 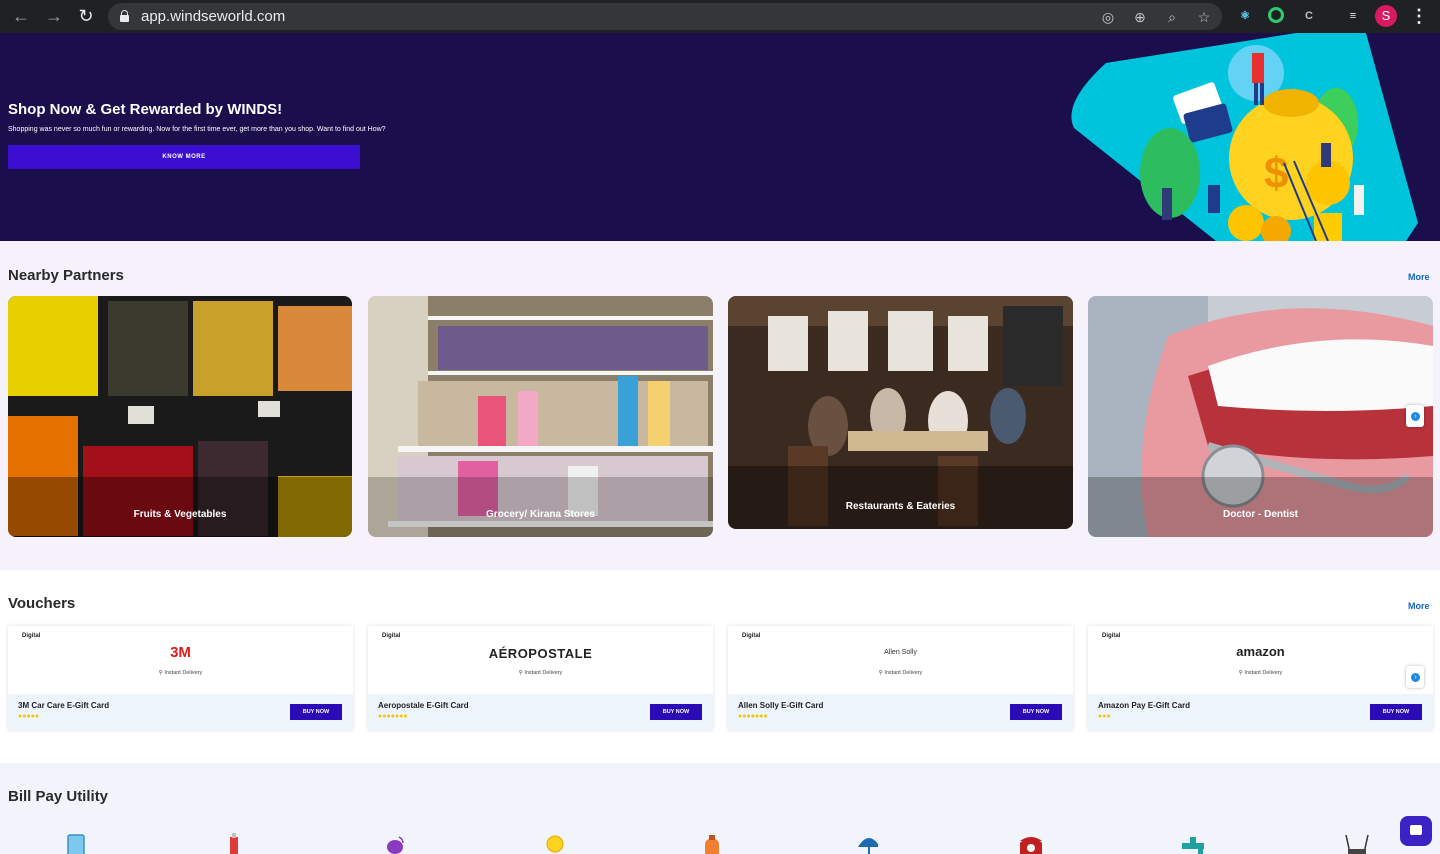 What do you see at coordinates (76, 843) in the screenshot?
I see `mobile-icon` at bounding box center [76, 843].